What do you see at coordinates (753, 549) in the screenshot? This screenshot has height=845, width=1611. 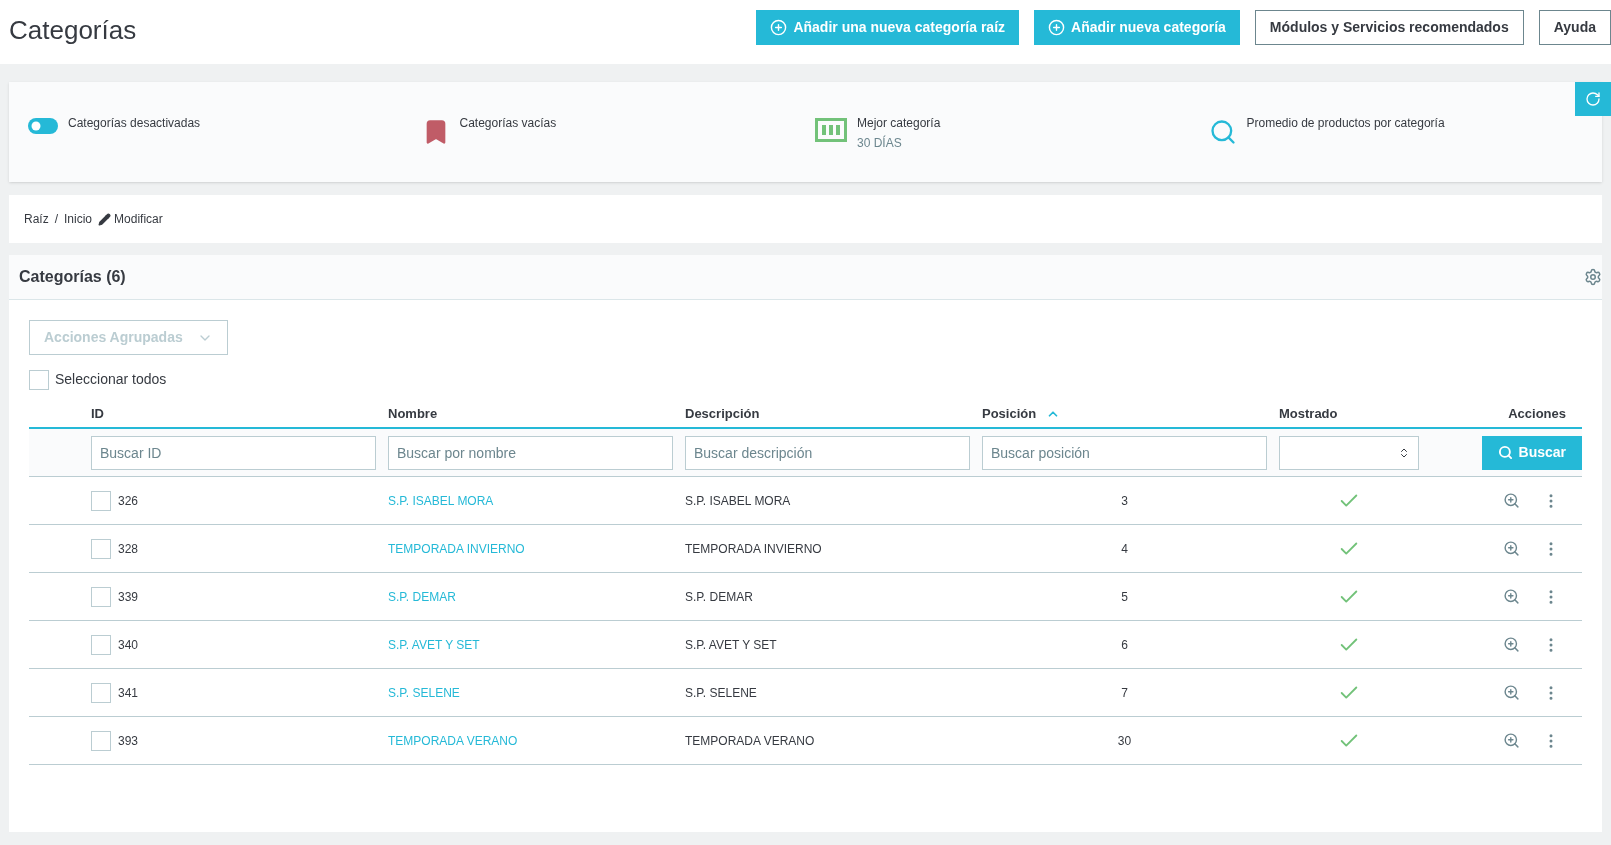 I see `description-cell-text: TEMPORADA INVIERNO` at bounding box center [753, 549].